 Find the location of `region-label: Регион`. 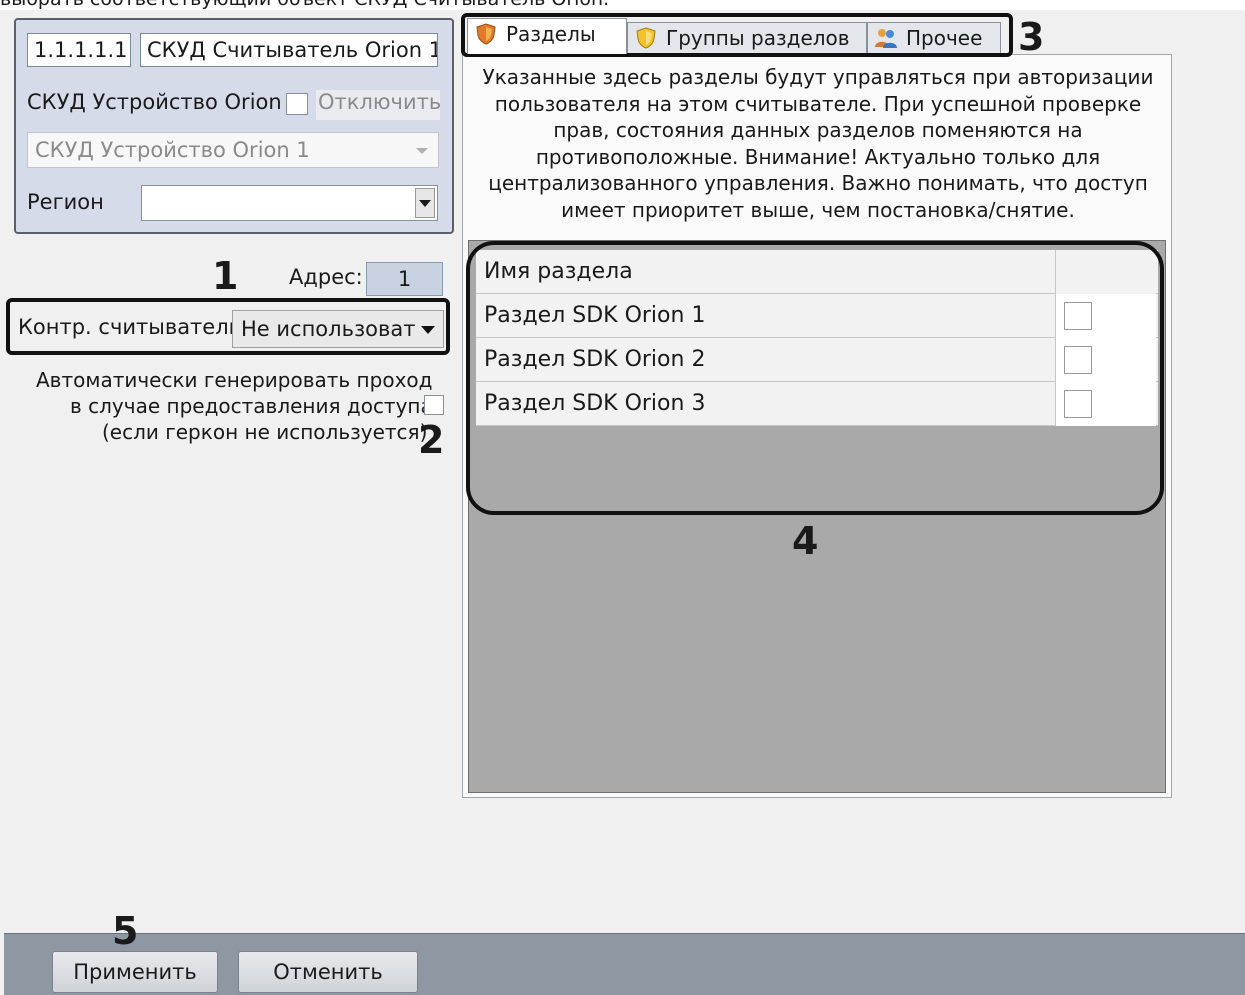

region-label: Регион is located at coordinates (65, 202).